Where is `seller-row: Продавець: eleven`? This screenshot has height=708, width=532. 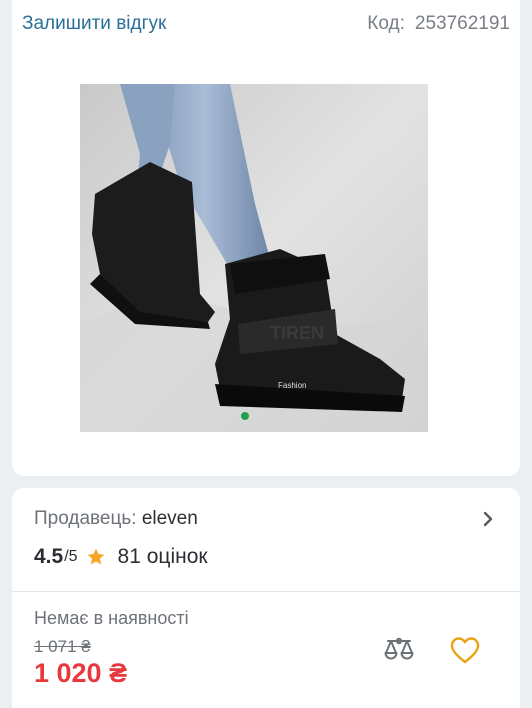 seller-row: Продавець: eleven is located at coordinates (266, 519).